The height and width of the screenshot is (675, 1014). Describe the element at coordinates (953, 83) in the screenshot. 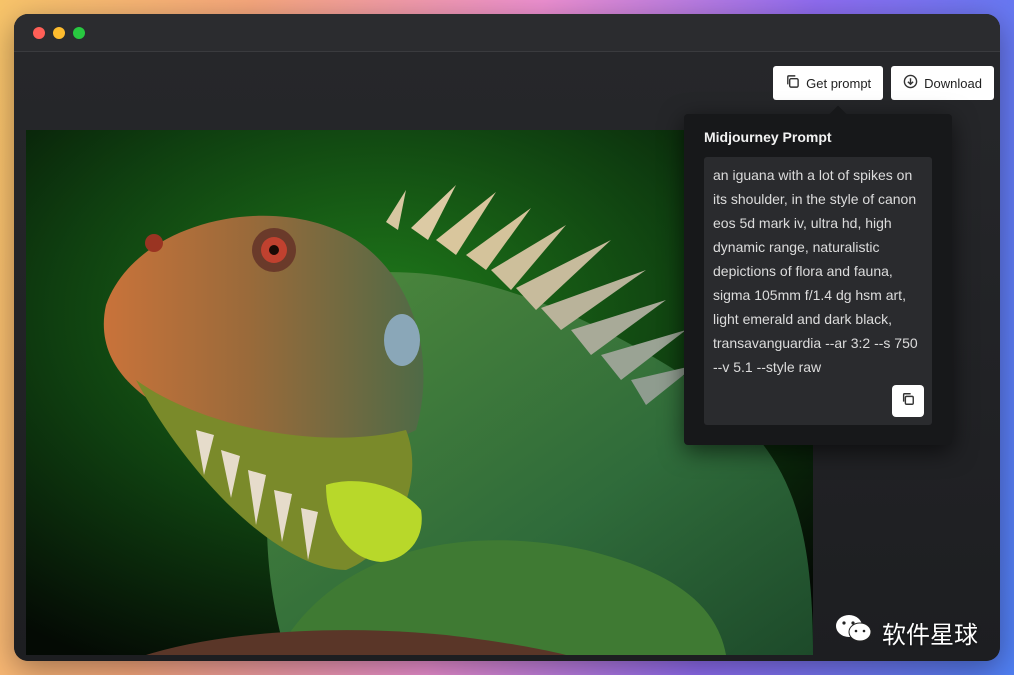

I see `download-label: Download` at that location.